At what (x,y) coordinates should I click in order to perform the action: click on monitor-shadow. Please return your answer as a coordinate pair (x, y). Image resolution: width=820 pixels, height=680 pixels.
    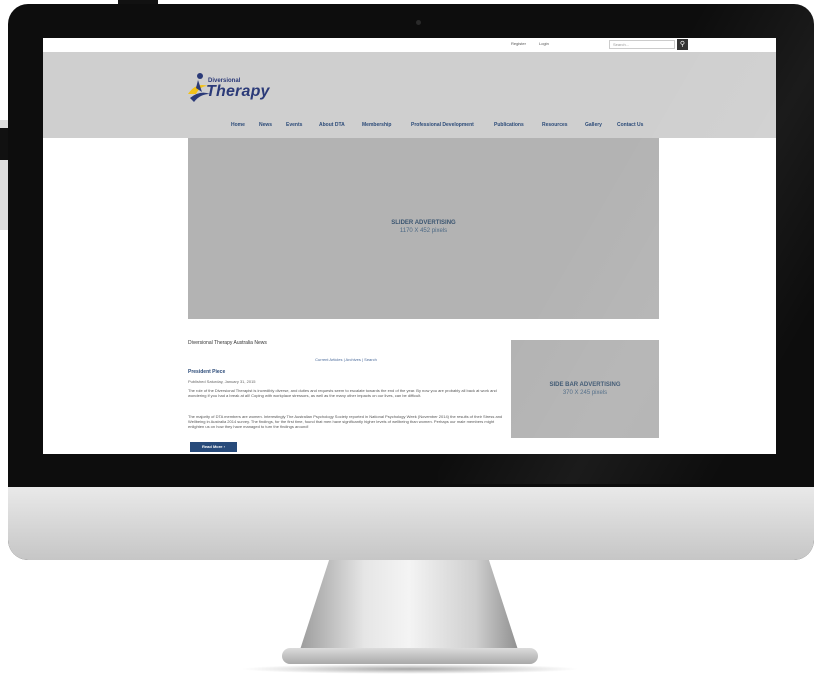
    Looking at the image, I should click on (410, 669).